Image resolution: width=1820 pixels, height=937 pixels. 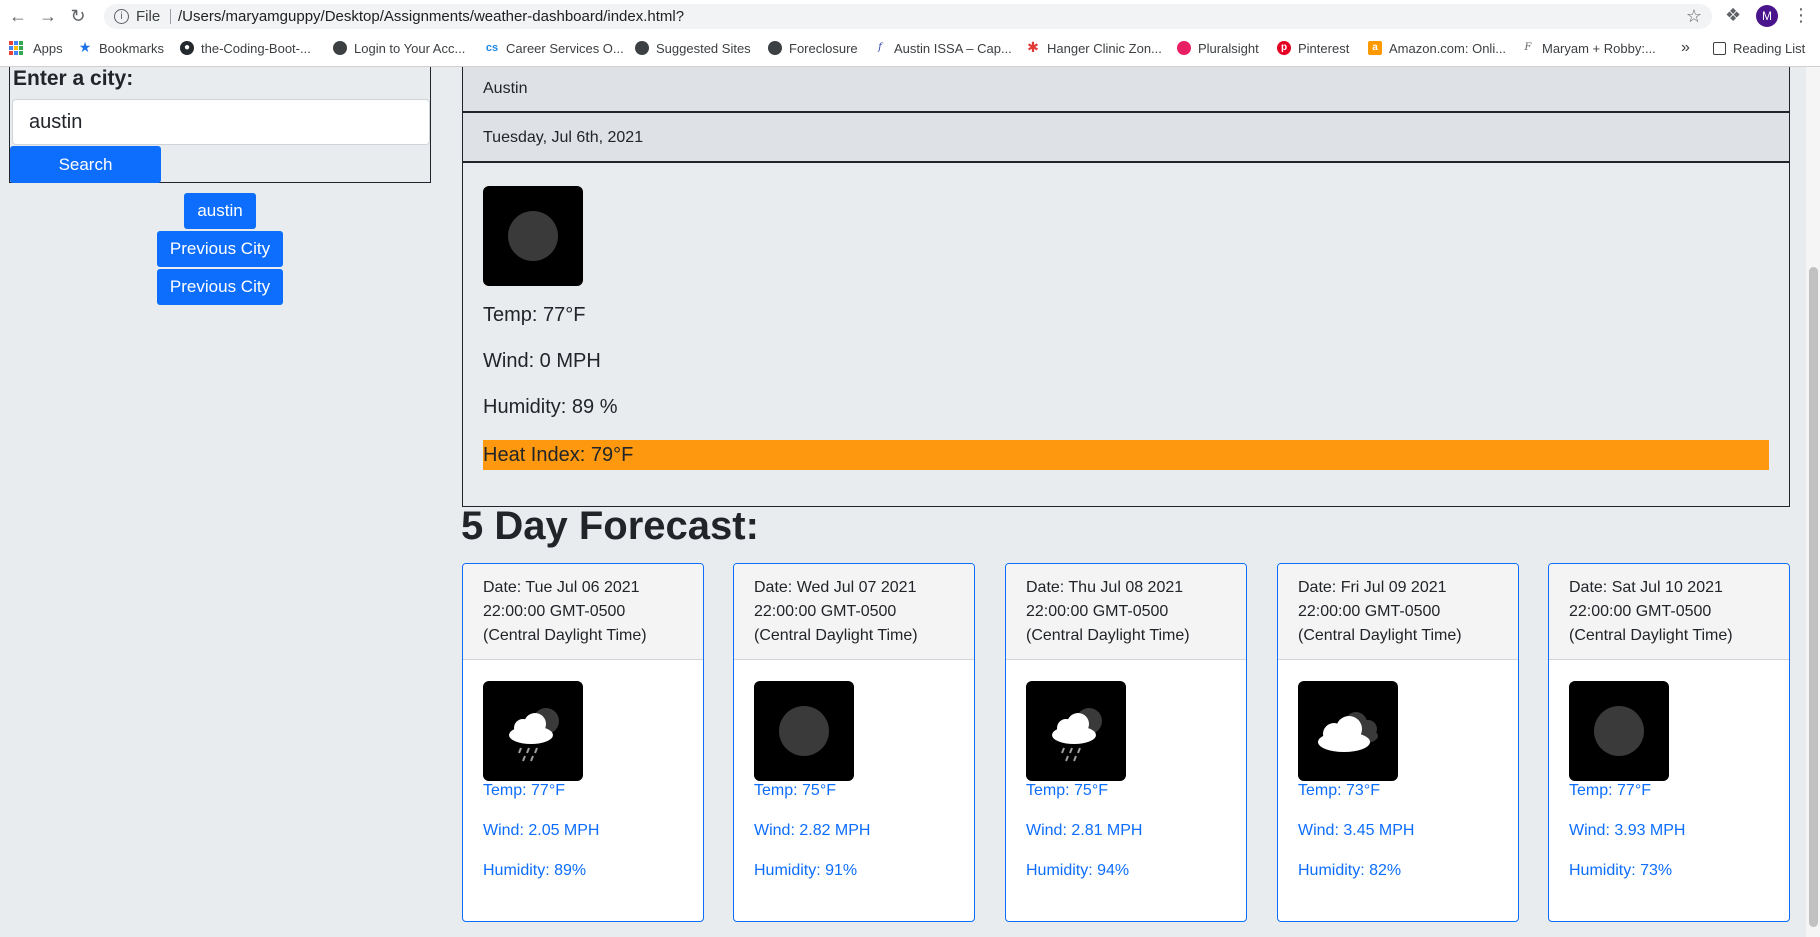 What do you see at coordinates (561, 587) in the screenshot?
I see `forecast-date-line: Date: Tue Jul 06 2021` at bounding box center [561, 587].